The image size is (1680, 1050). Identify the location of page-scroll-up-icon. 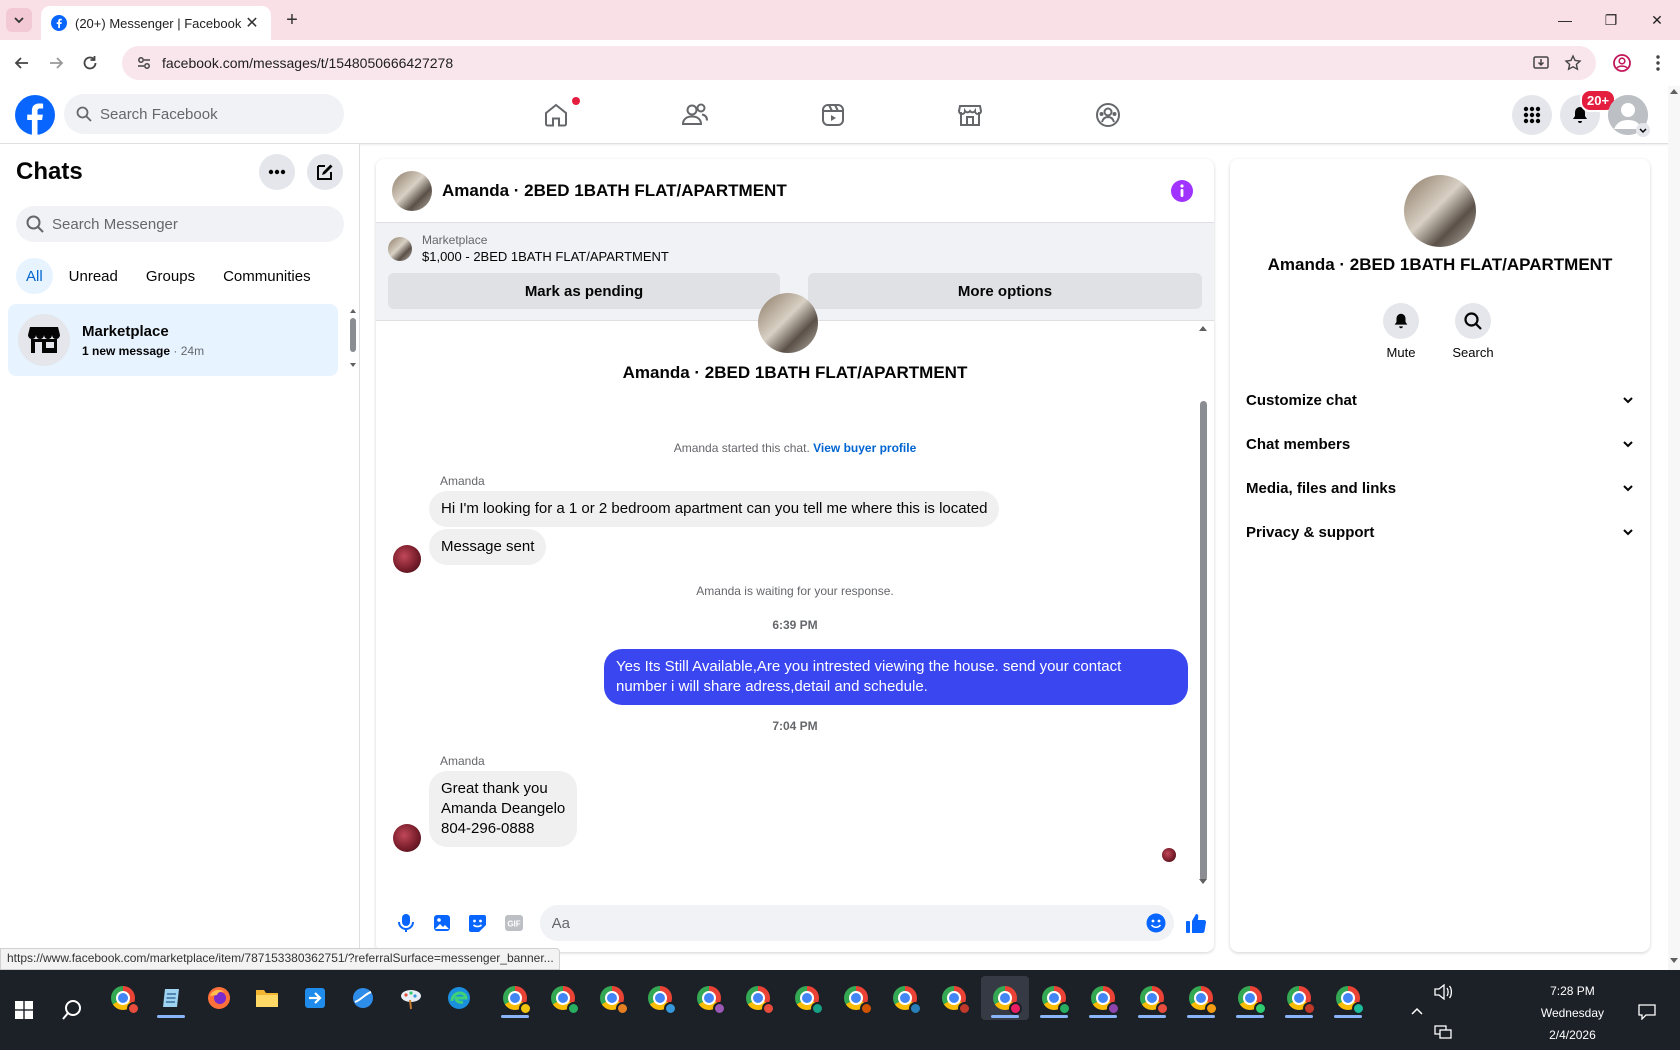
(1674, 91).